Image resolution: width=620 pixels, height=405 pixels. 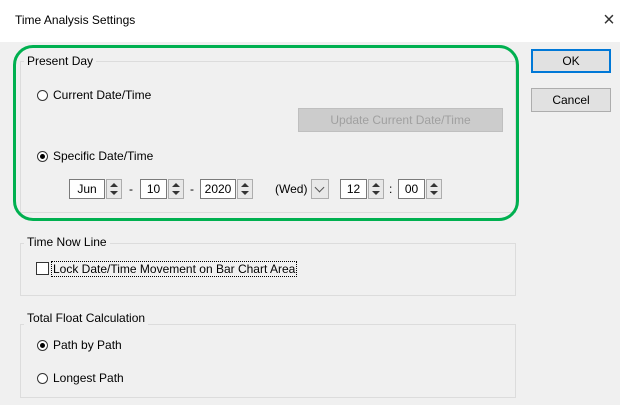 I want to click on current-date-time-label: Current Date/Time, so click(x=102, y=95).